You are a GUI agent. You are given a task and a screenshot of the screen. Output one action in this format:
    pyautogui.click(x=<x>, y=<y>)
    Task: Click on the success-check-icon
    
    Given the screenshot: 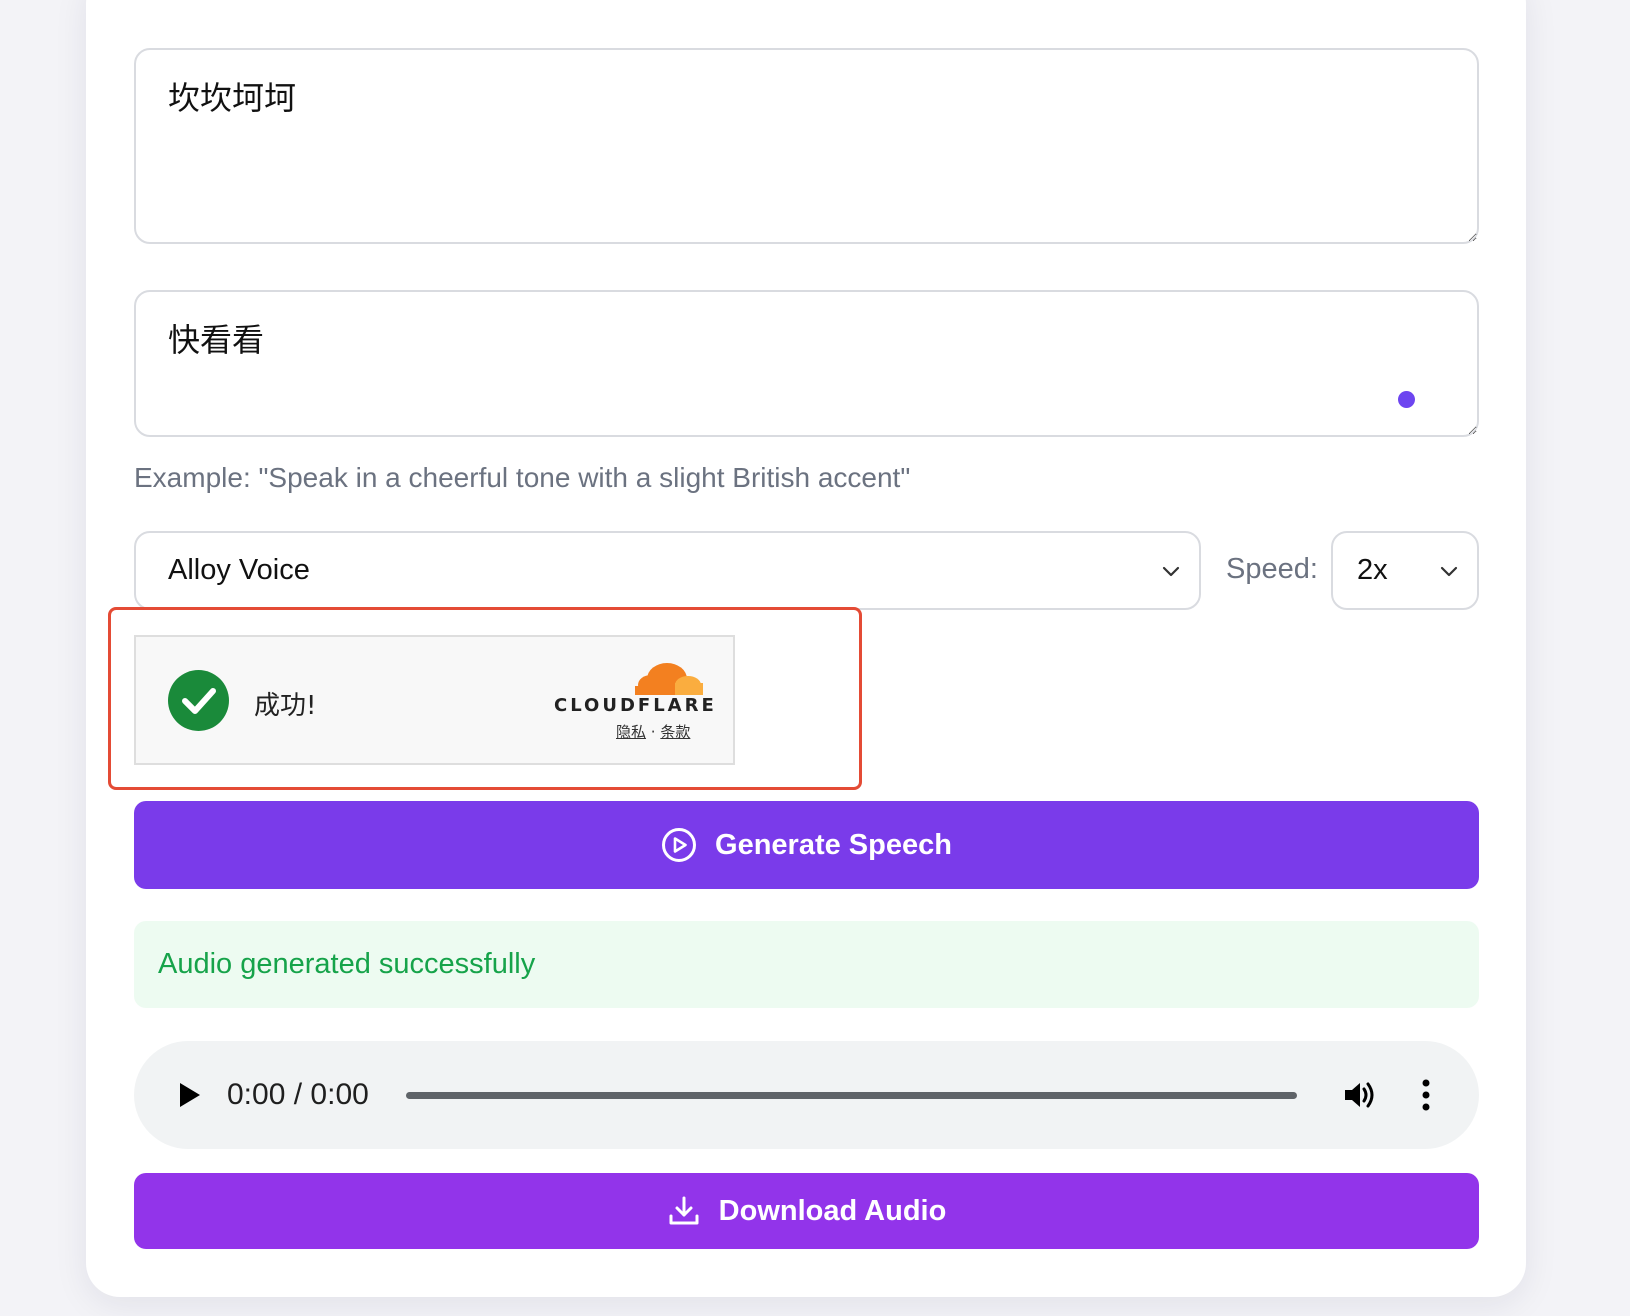 What is the action you would take?
    pyautogui.click(x=198, y=700)
    